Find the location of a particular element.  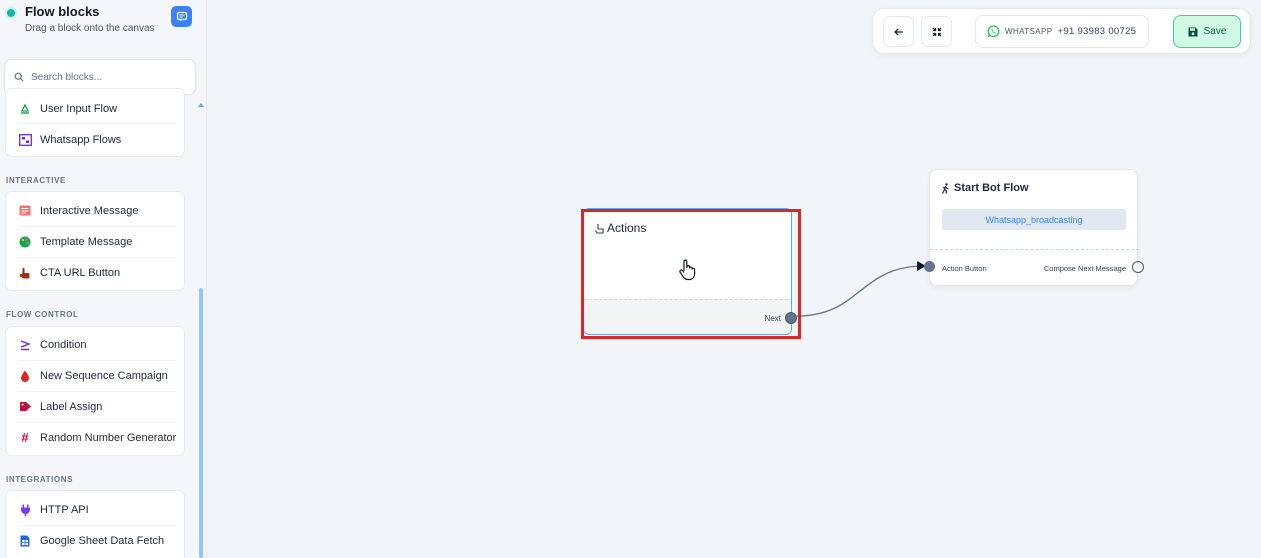

block-random-number-generator: # Random Number Generator is located at coordinates (96, 437).